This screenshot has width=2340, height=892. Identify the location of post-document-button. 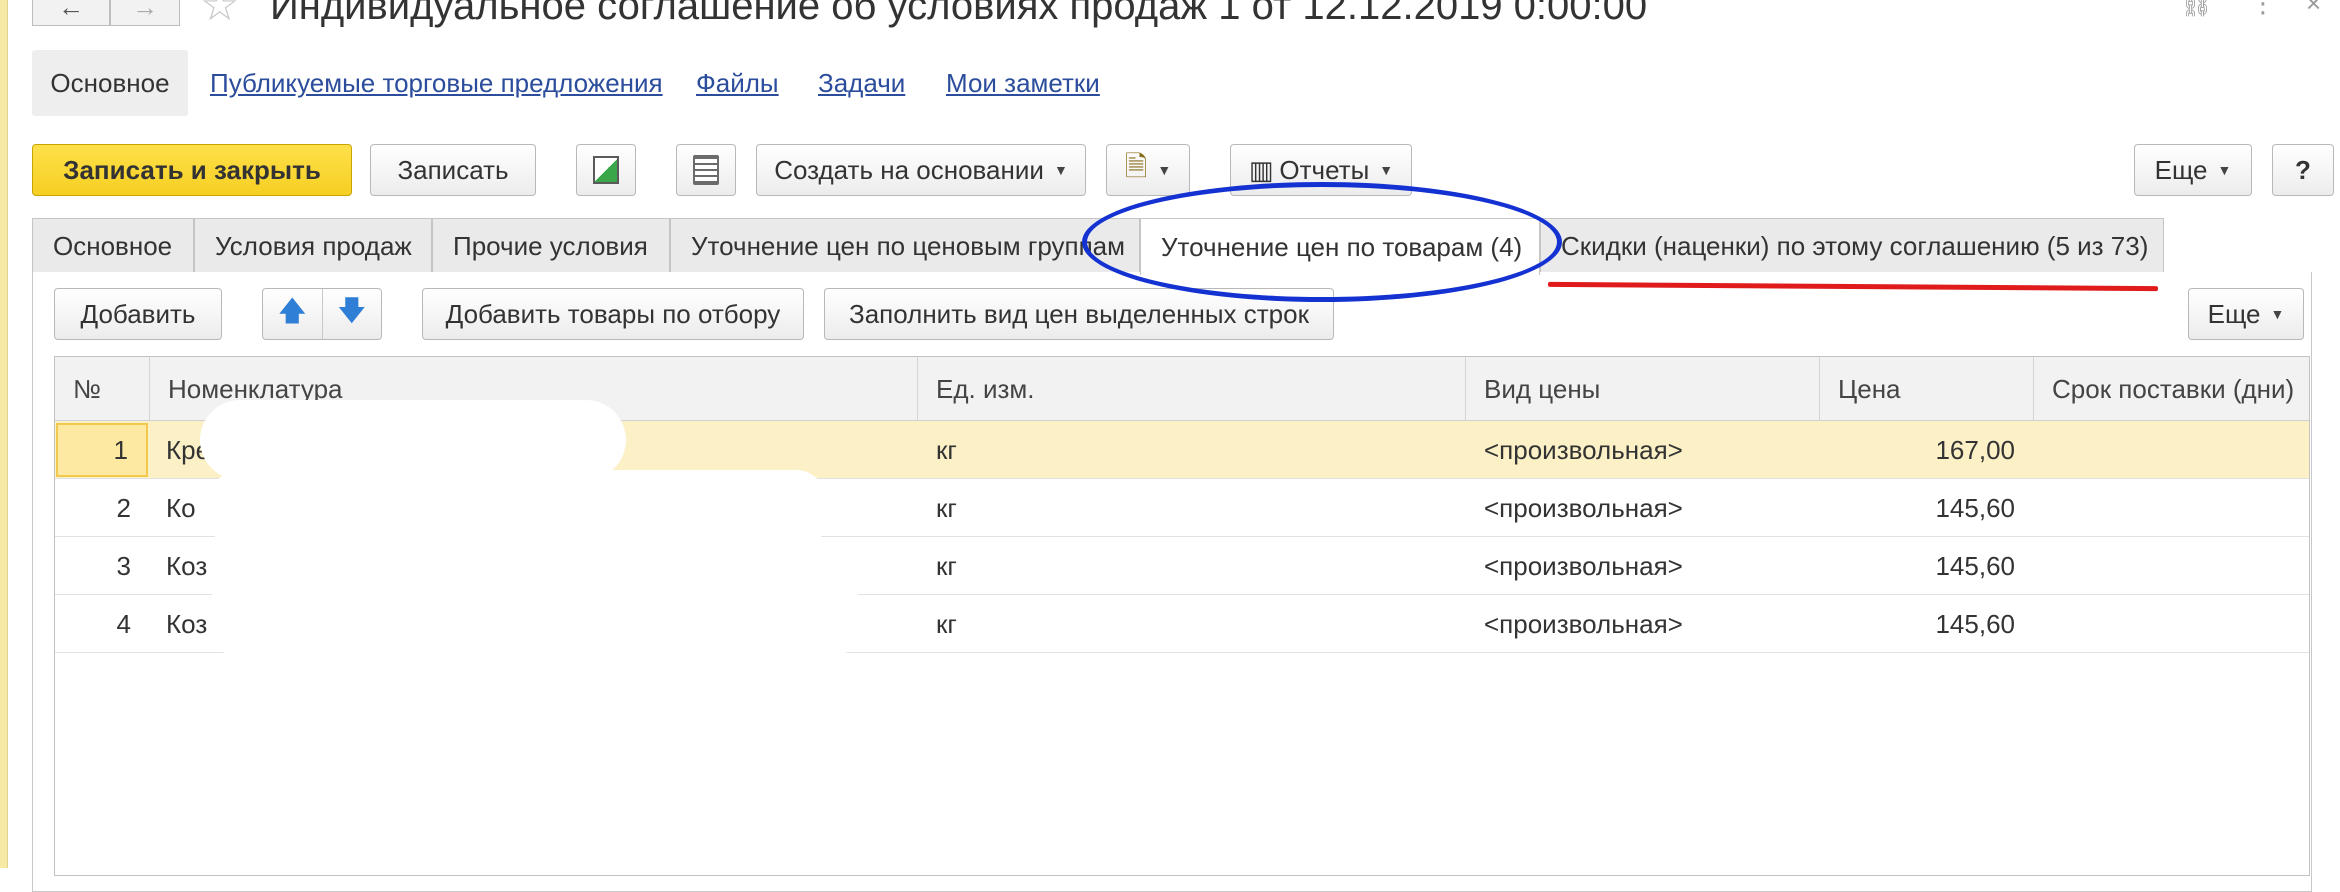
(606, 170).